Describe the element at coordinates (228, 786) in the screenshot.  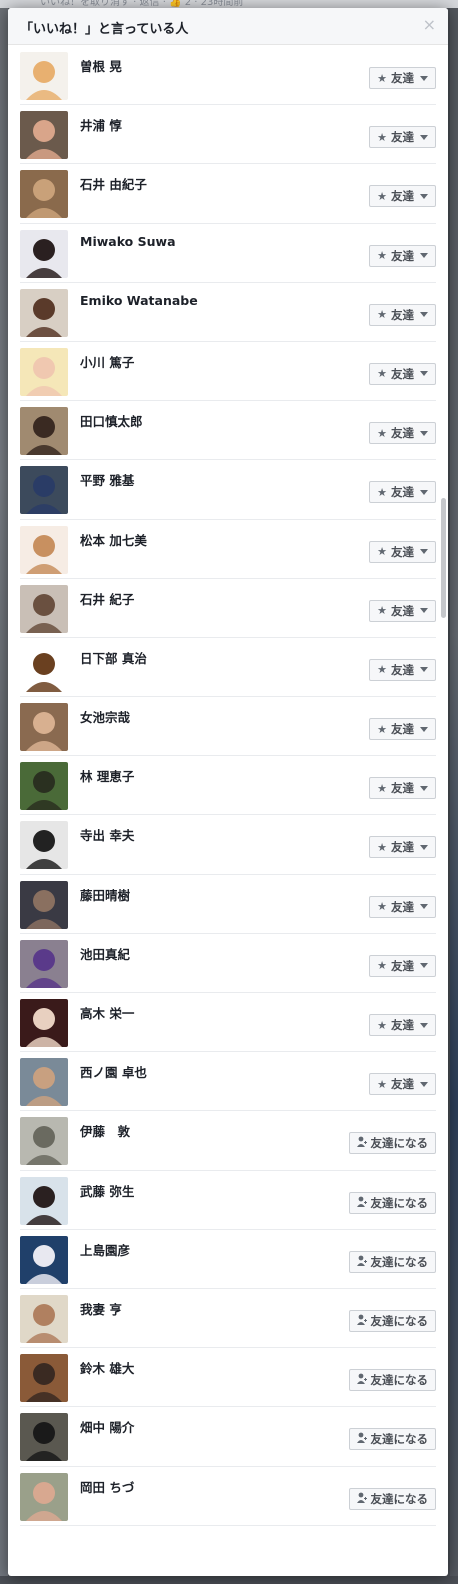
I see `person-row: 林 理恵子 ★ 友達` at that location.